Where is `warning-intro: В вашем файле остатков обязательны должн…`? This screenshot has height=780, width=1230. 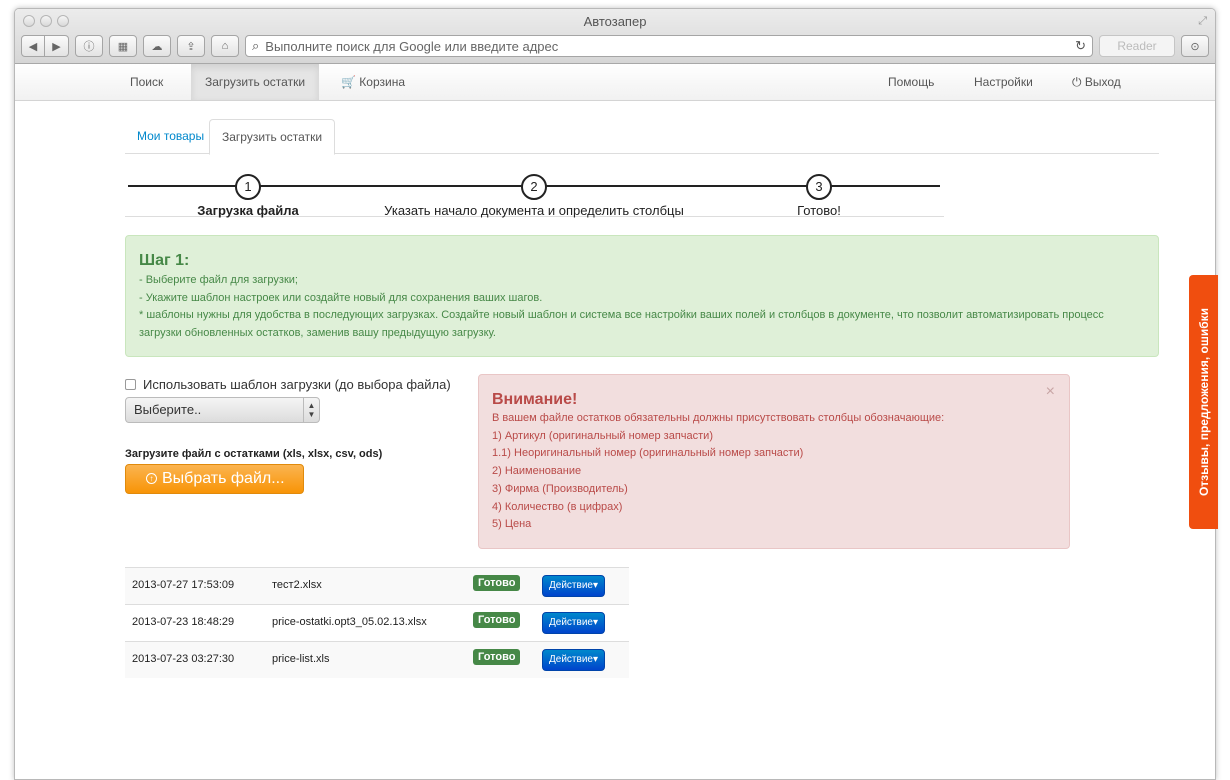
warning-intro: В вашем файле остатков обязательны должн… is located at coordinates (718, 418).